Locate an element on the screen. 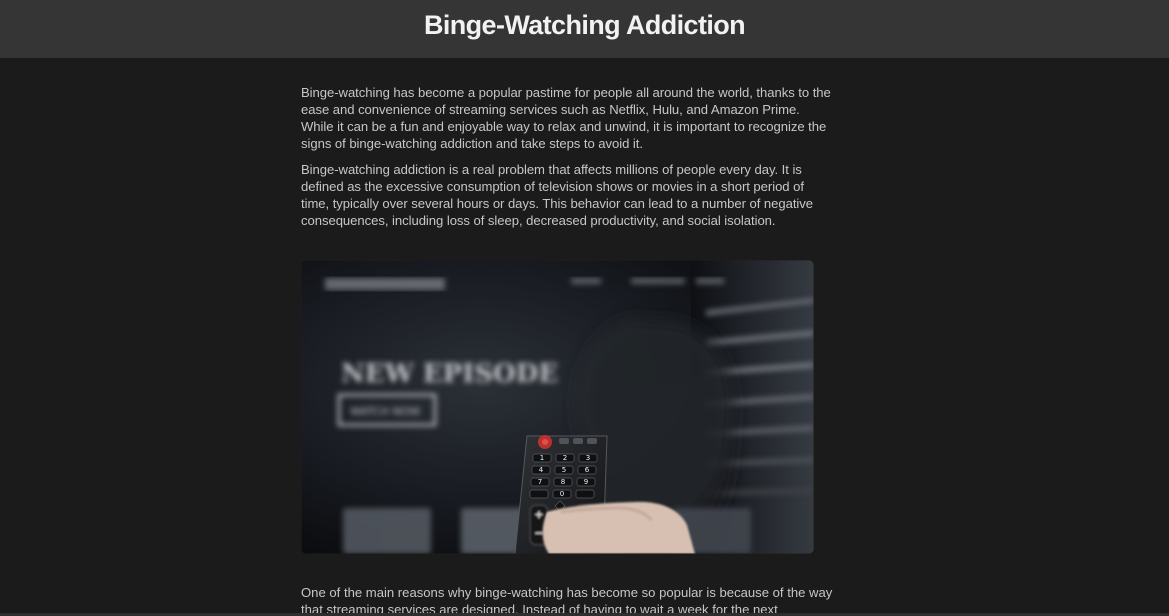  svg-text: 4 is located at coordinates (541, 470).